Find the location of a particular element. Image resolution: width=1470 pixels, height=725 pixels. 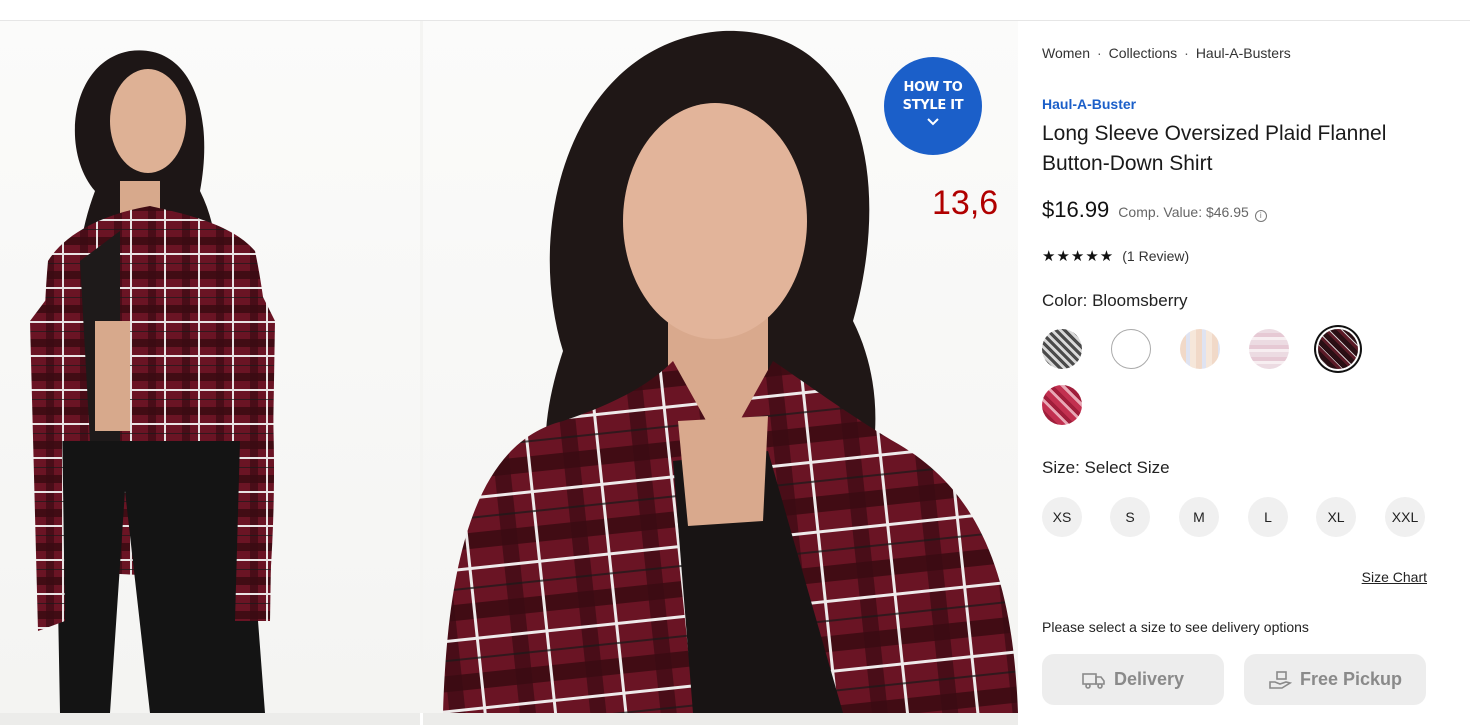

selected-size: Select Size is located at coordinates (1127, 467).